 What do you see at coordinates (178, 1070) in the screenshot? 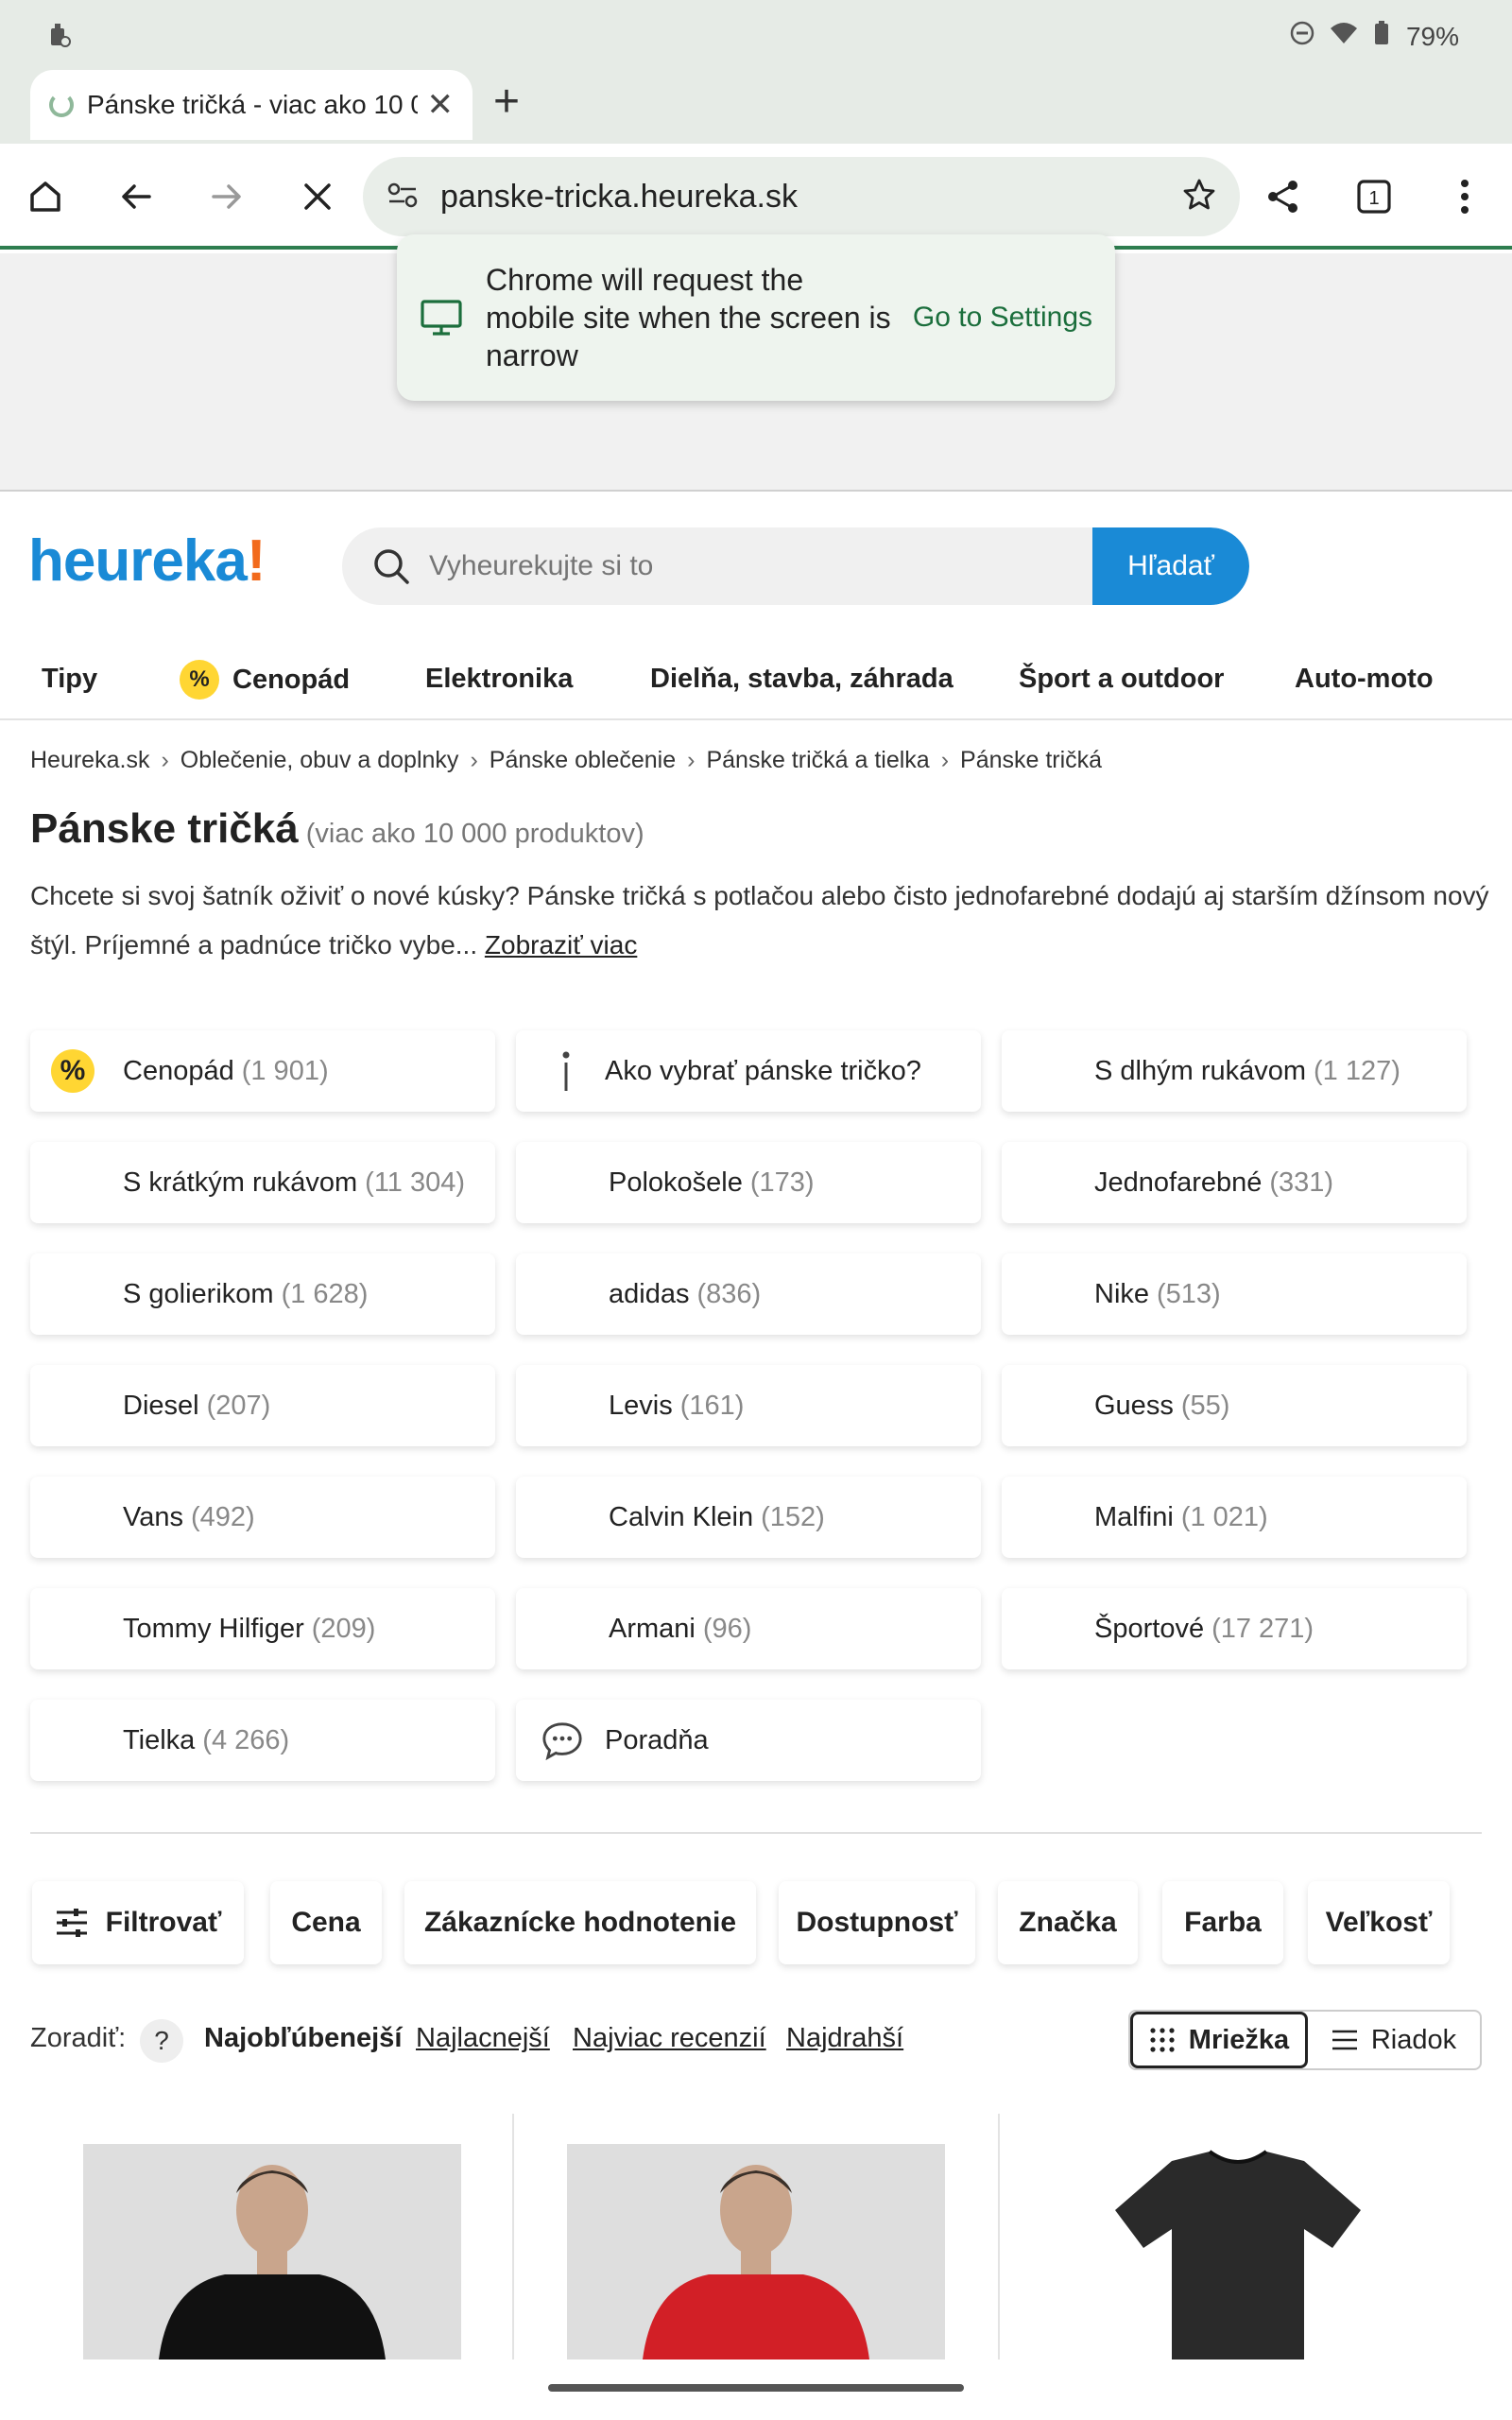
I see `category-label: Cenopád` at bounding box center [178, 1070].